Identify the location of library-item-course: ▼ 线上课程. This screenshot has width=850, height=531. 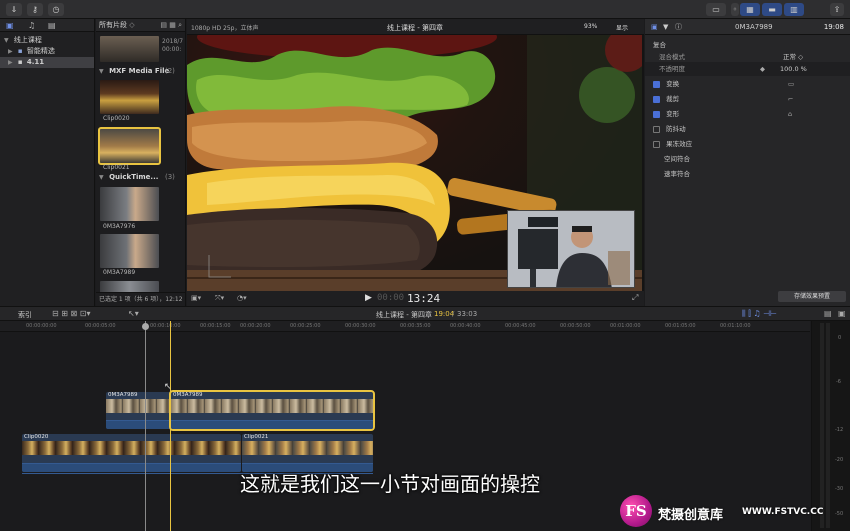
(47, 40).